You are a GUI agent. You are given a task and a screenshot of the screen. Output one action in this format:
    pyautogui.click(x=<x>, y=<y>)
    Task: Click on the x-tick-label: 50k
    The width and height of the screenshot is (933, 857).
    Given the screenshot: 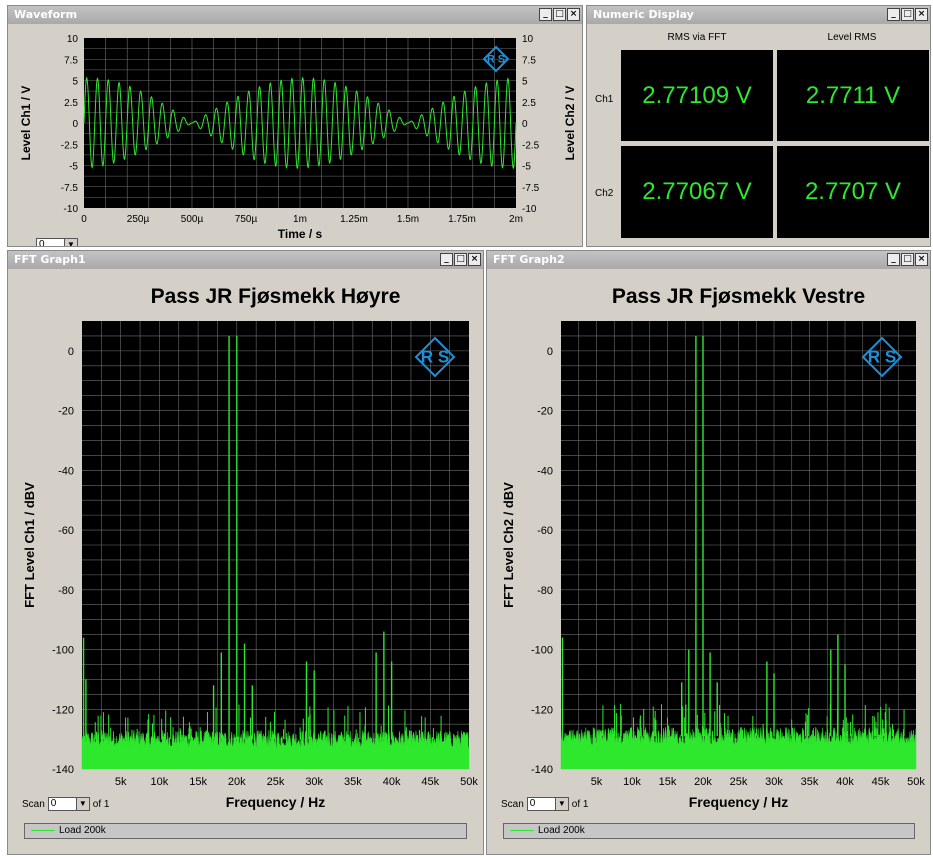 What is the action you would take?
    pyautogui.click(x=916, y=782)
    